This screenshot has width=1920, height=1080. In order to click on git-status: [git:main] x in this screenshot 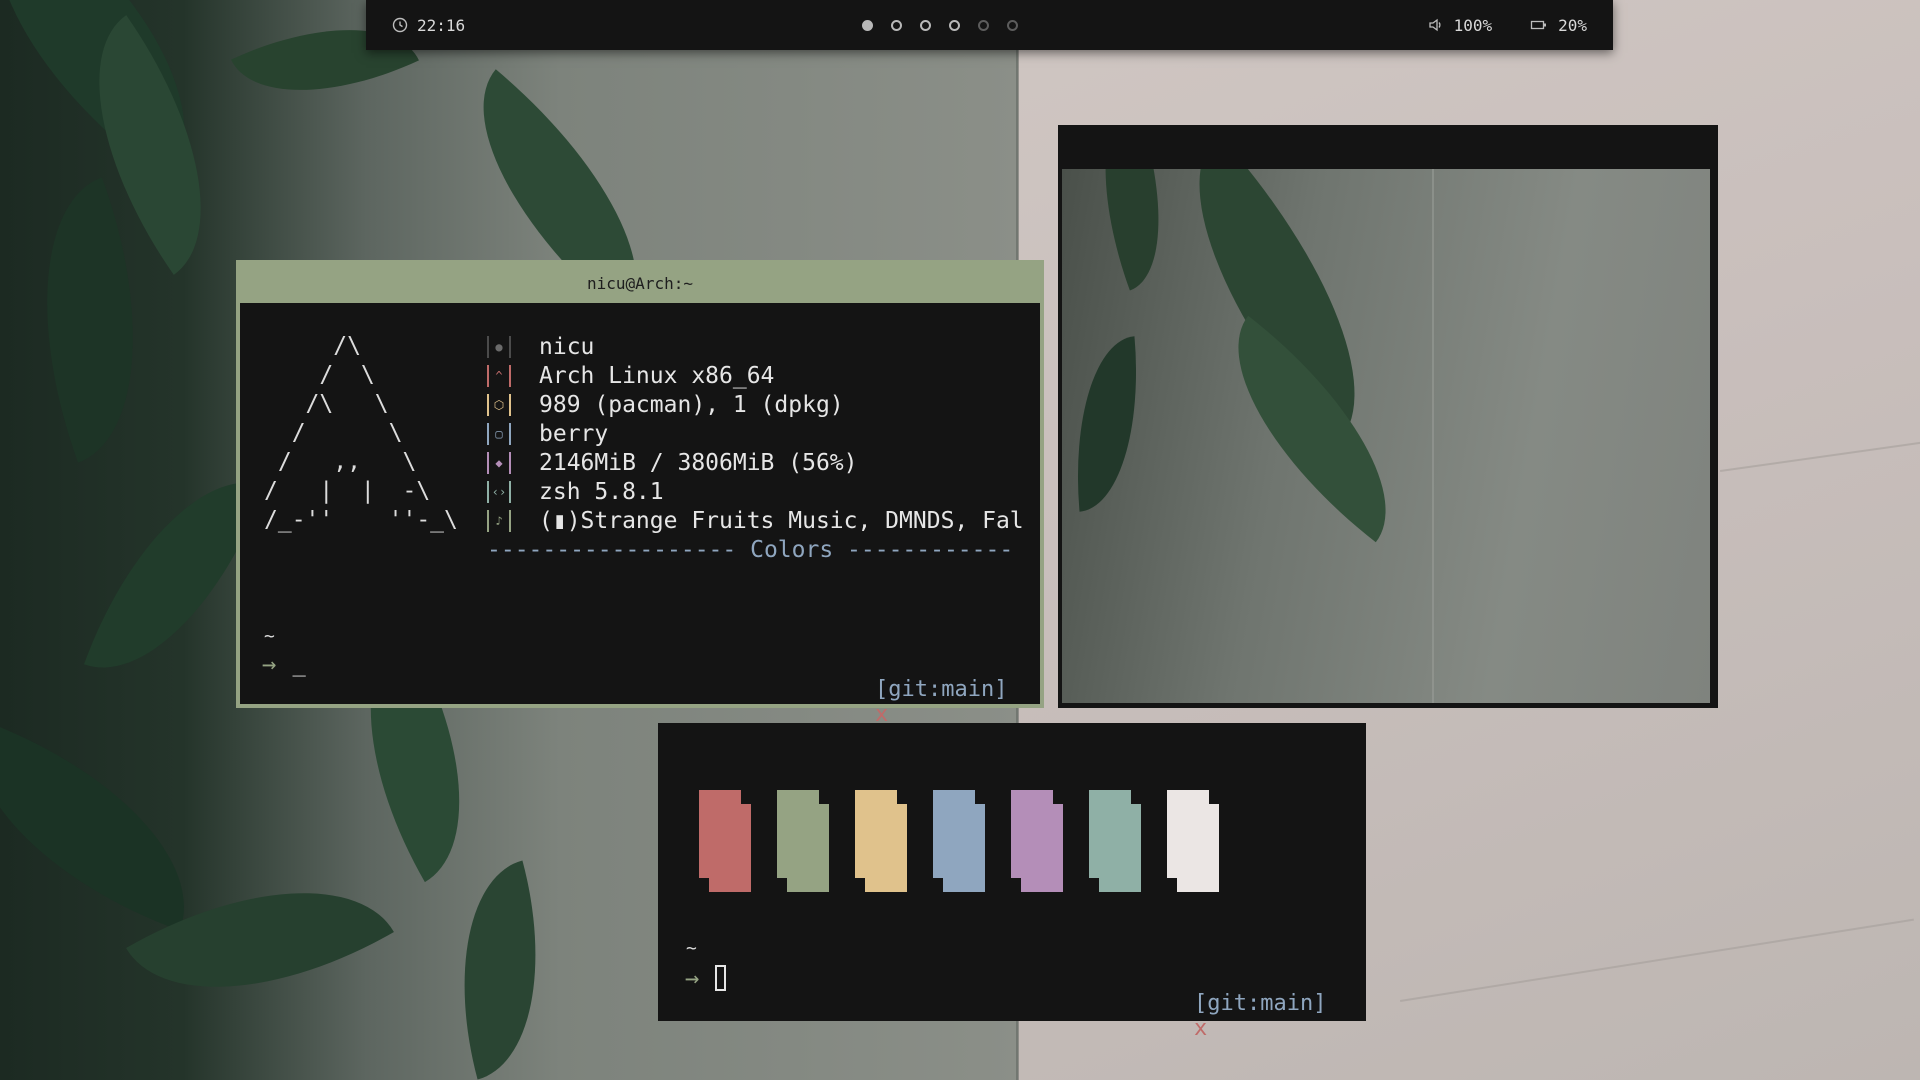, I will do `click(1233, 1016)`.